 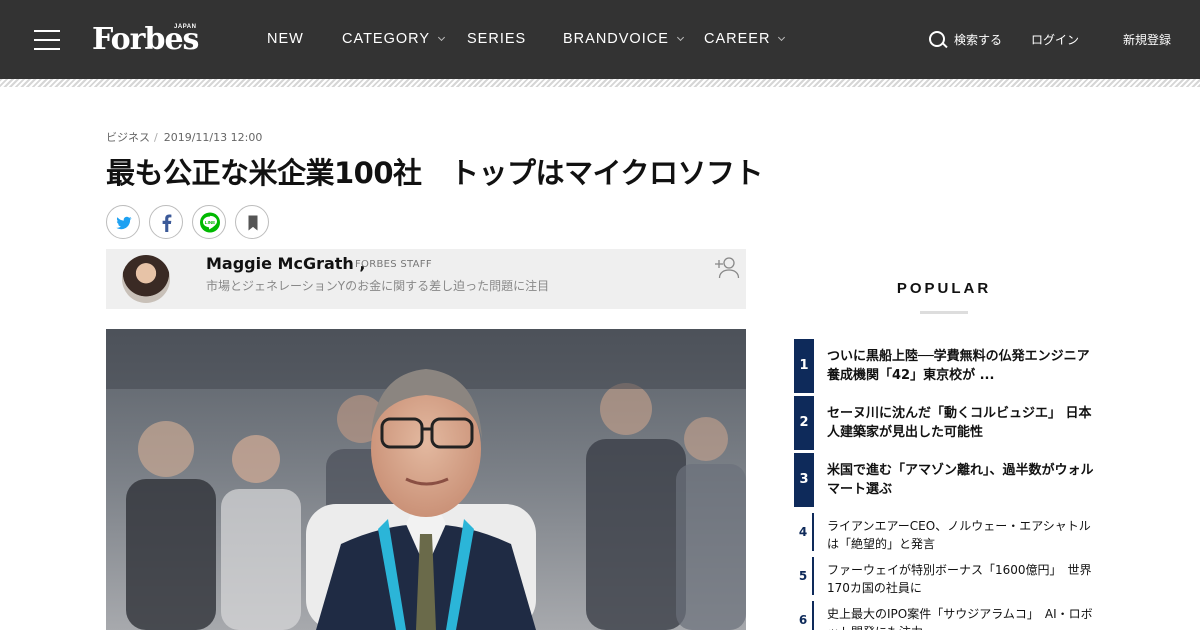 I want to click on bookmark-icon, so click(x=253, y=223).